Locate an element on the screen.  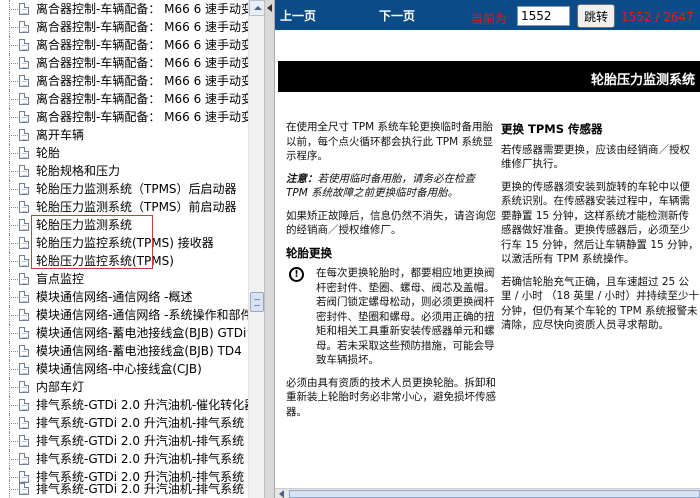
tree-item: 离开车辆 is located at coordinates (124, 135).